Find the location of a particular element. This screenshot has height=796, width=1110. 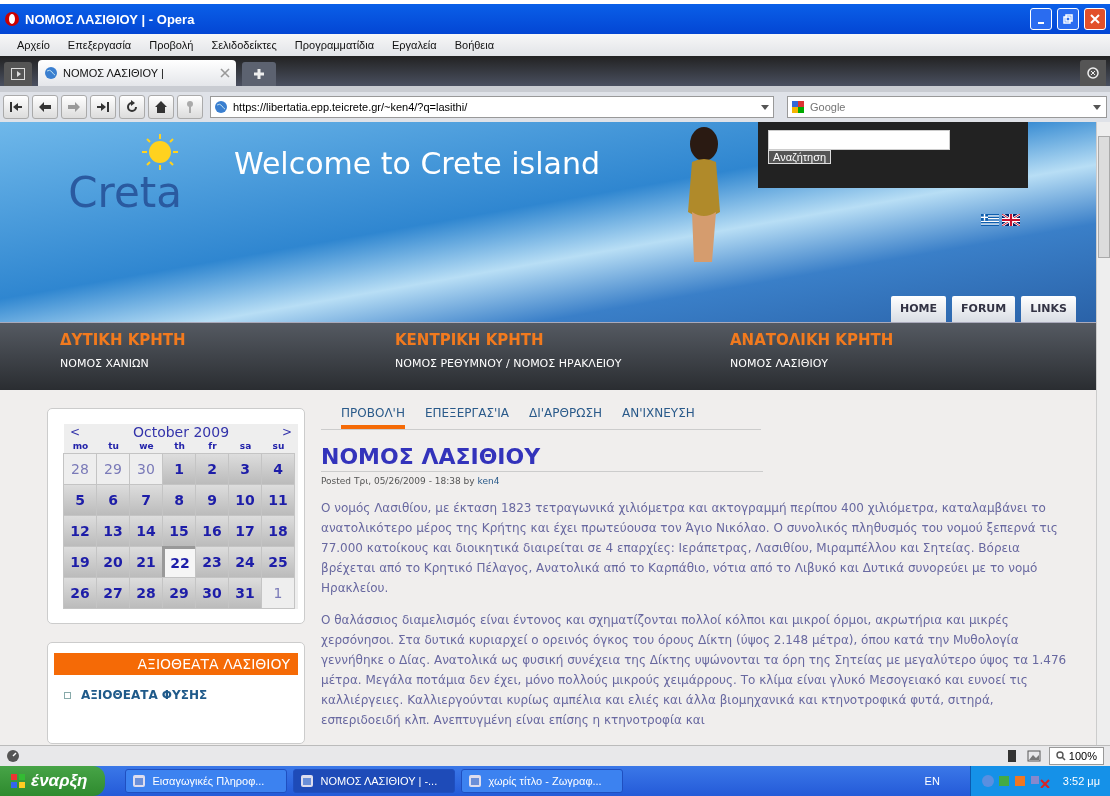

panel-toggle-button is located at coordinates (18, 74).